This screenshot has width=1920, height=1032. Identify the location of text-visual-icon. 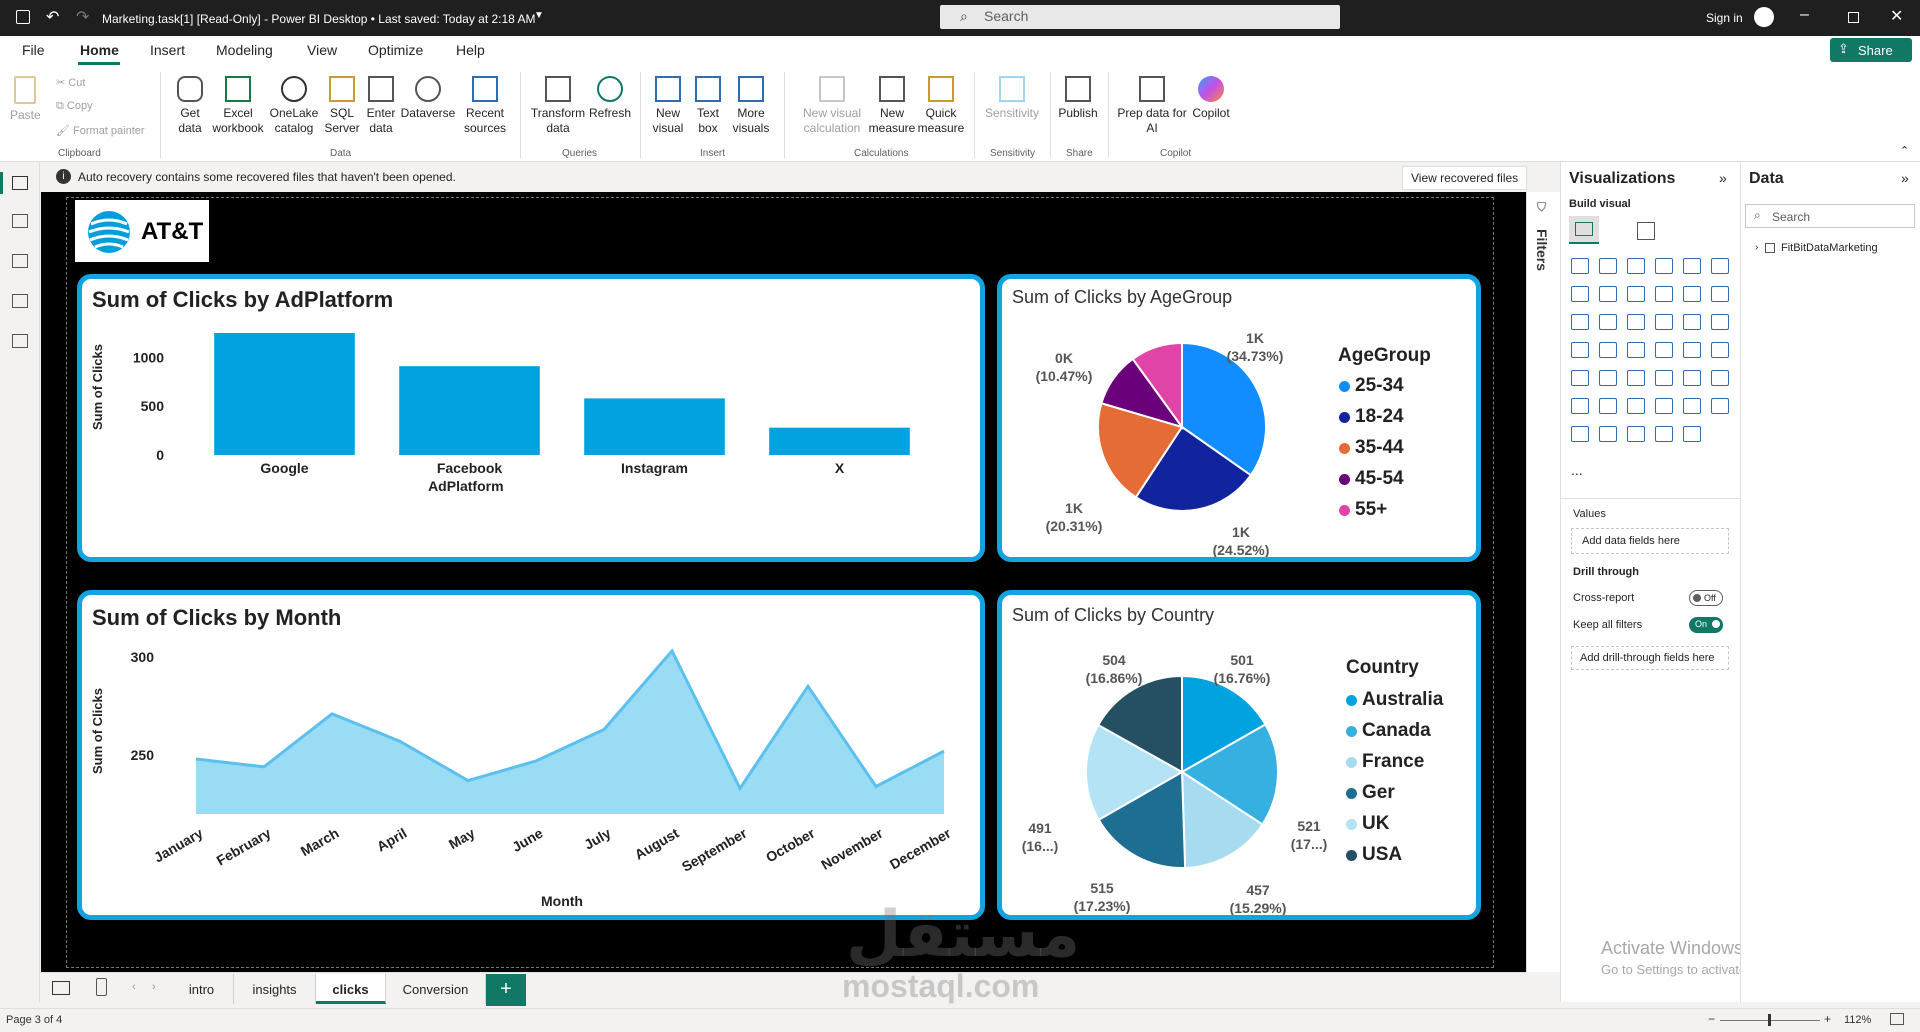
(1664, 434).